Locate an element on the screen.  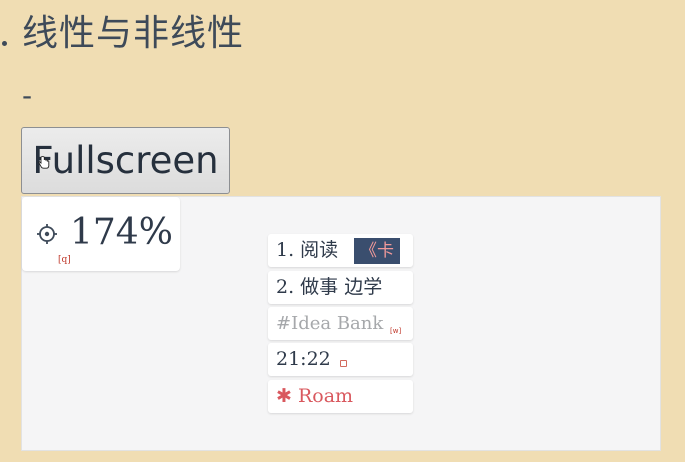
list-item: 21:22 is located at coordinates (340, 359).